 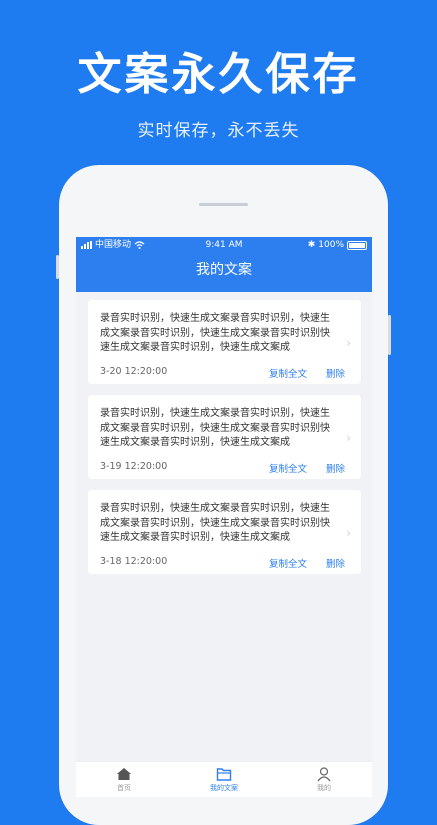 I want to click on tab-my-copy: 我的文案, so click(x=224, y=780).